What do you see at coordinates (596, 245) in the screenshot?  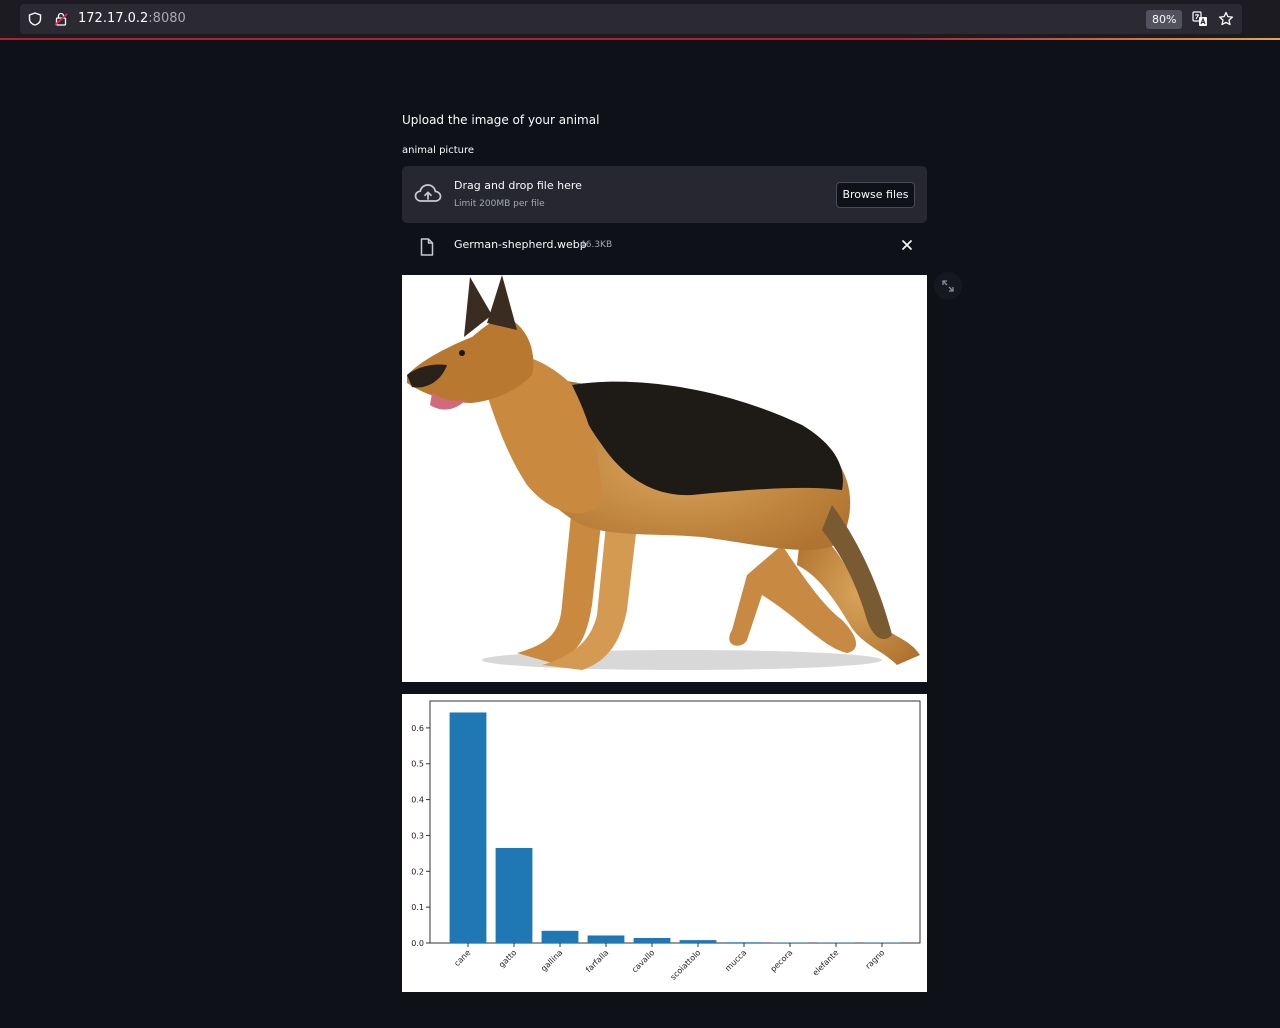 I see `uploaded-file-size: 46.3KB` at bounding box center [596, 245].